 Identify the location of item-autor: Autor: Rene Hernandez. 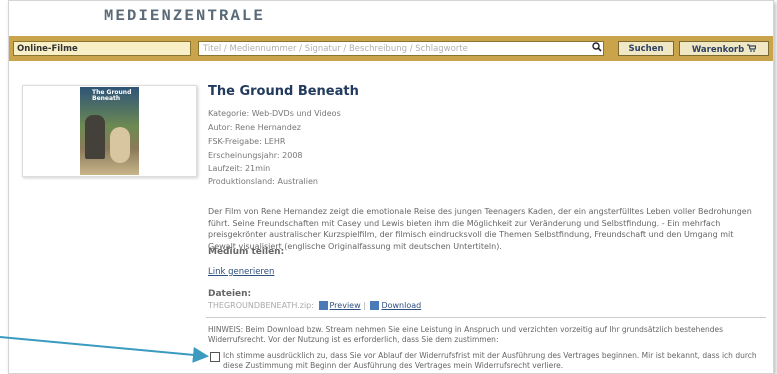
(254, 127).